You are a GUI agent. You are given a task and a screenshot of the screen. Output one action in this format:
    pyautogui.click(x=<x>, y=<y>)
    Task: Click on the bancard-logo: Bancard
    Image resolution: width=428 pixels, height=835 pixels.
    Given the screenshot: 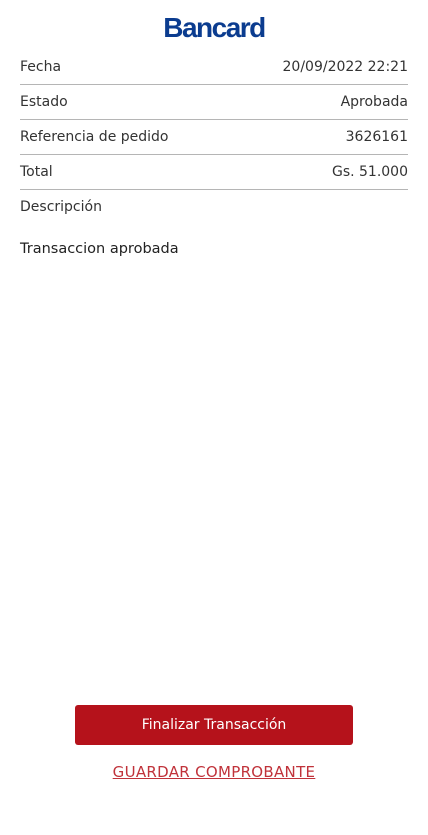 What is the action you would take?
    pyautogui.click(x=214, y=27)
    